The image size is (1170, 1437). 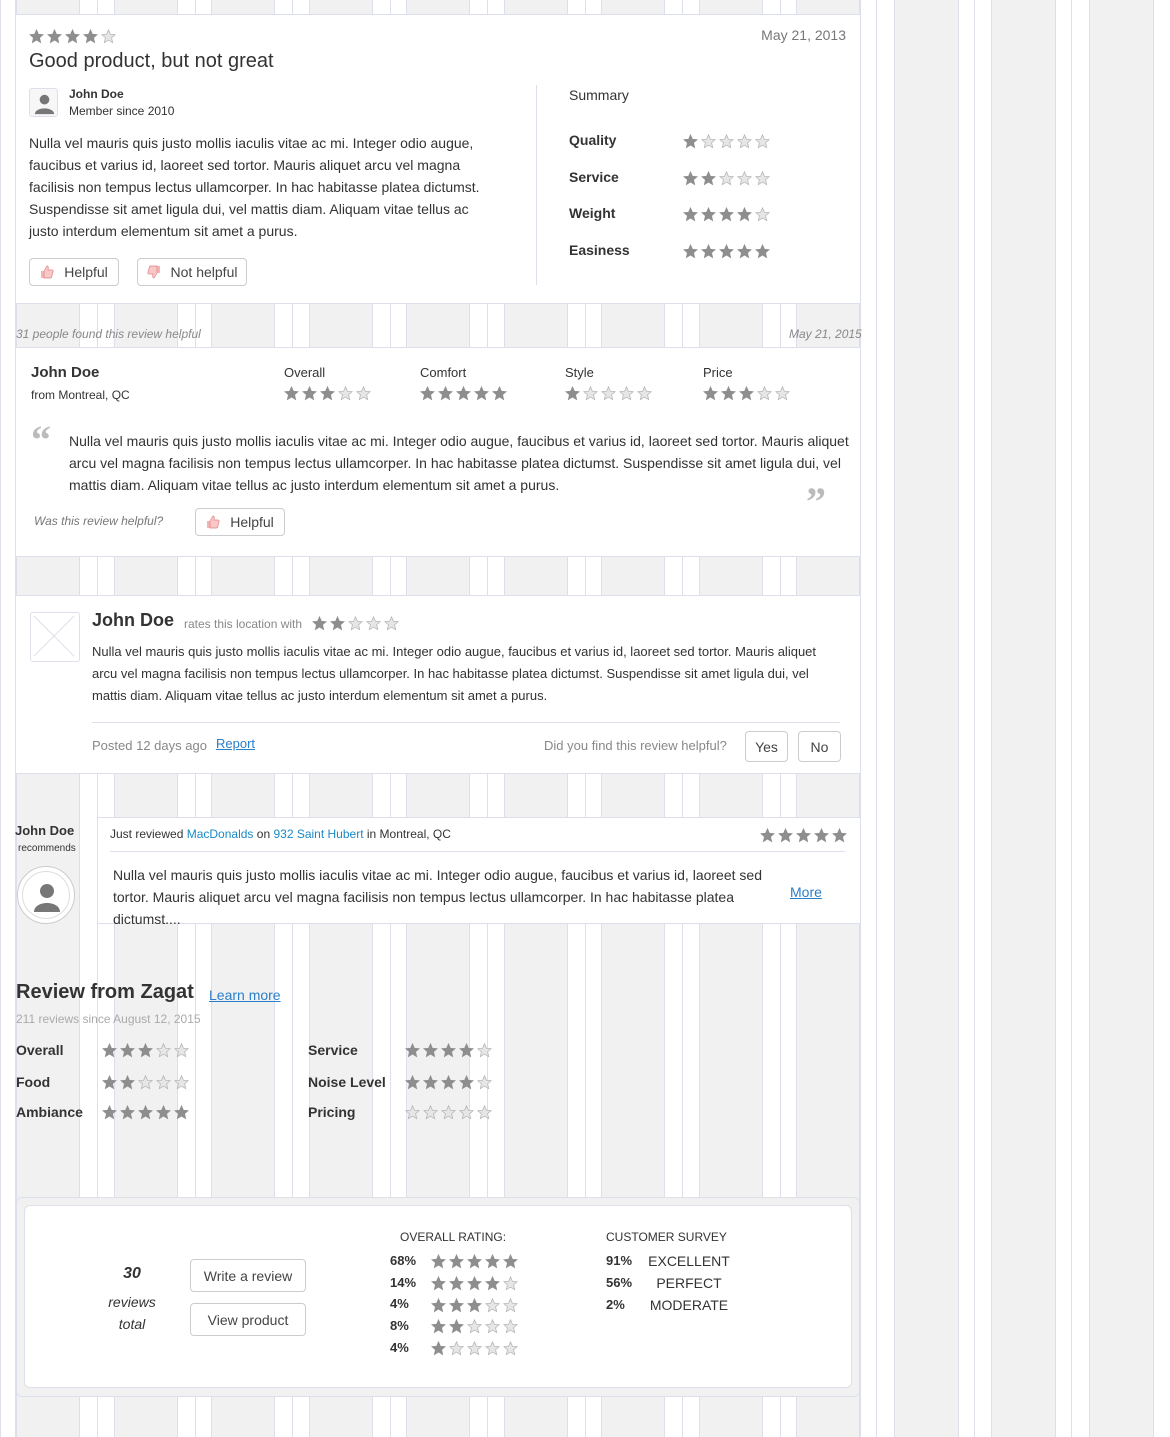 I want to click on avatar-placeholder, so click(x=55, y=637).